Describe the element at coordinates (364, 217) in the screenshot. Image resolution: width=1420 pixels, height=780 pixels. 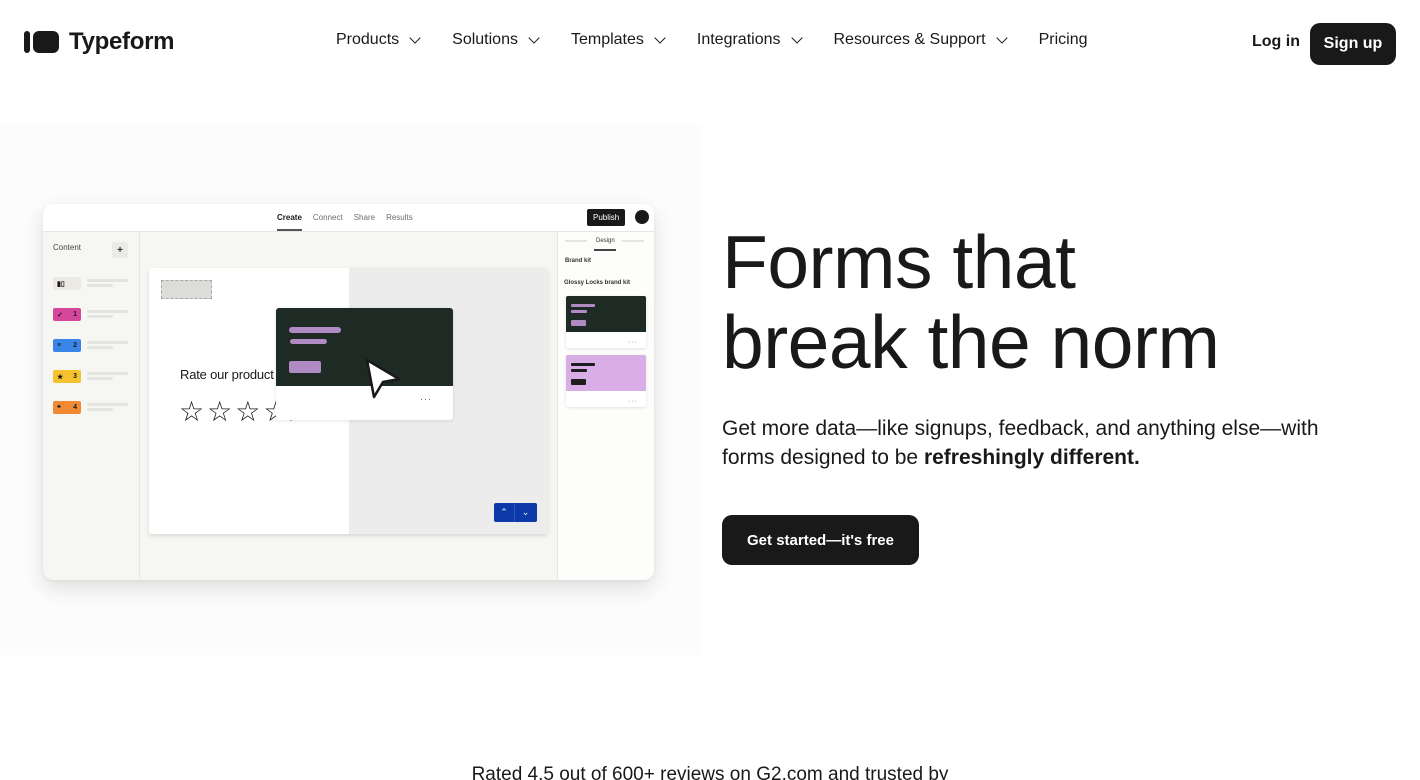
I see `tab-share: Share` at that location.